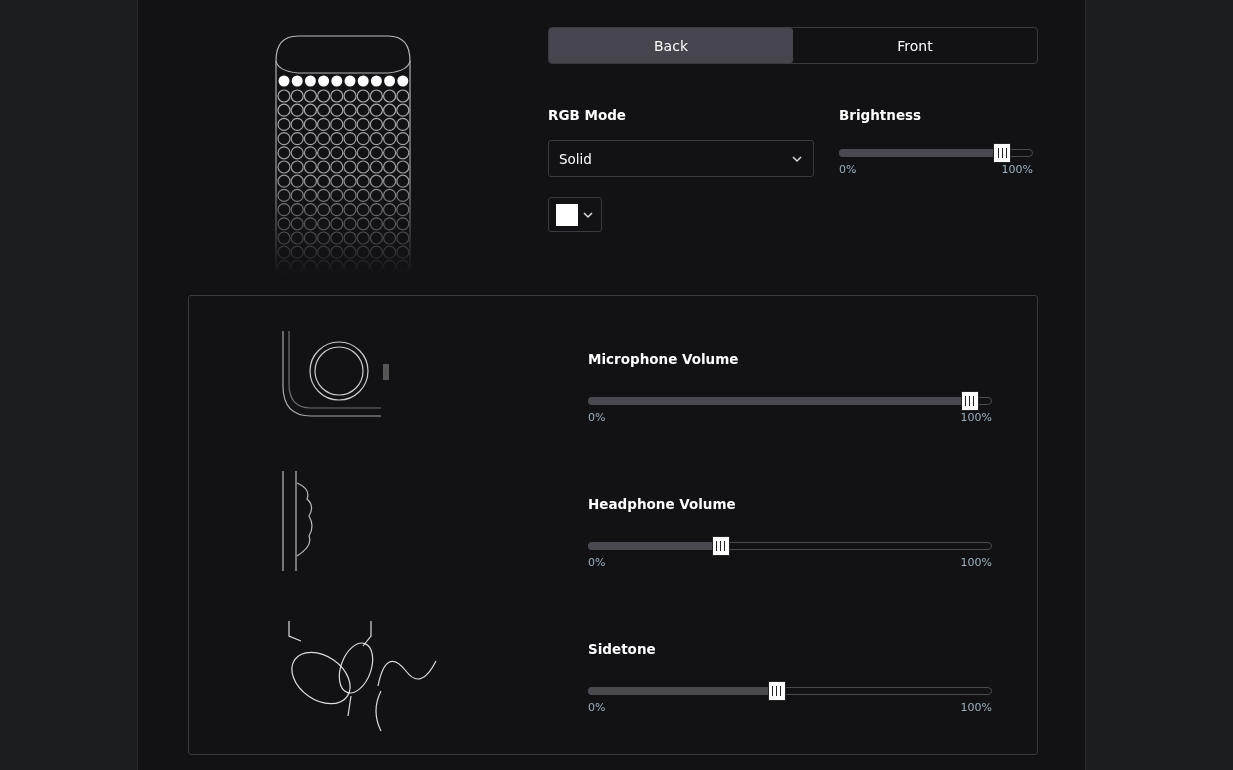 The width and height of the screenshot is (1233, 770). Describe the element at coordinates (622, 649) in the screenshot. I see `slider-label: Sidetone` at that location.